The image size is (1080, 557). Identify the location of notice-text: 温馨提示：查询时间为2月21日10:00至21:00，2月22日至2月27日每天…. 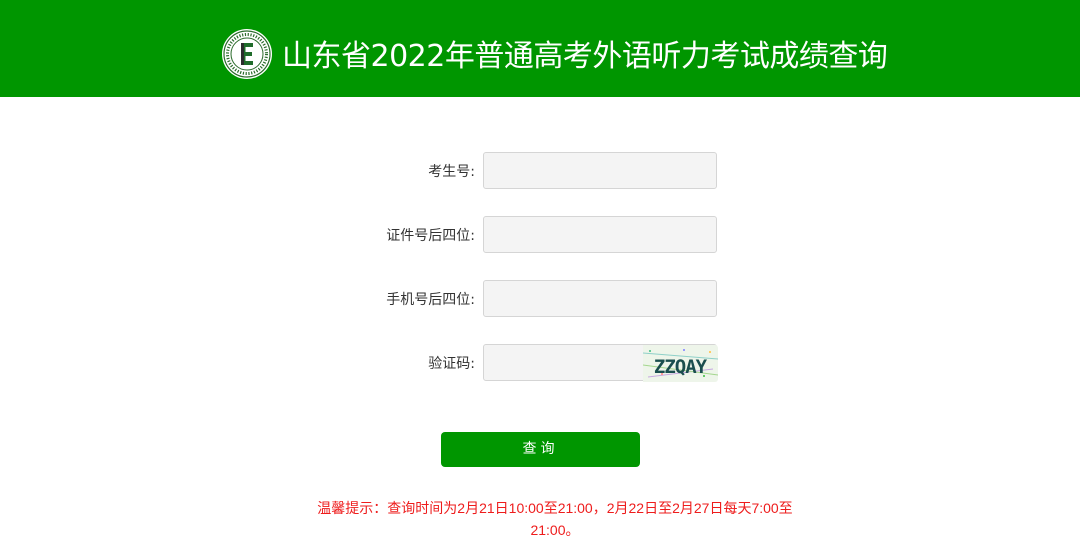
(555, 519).